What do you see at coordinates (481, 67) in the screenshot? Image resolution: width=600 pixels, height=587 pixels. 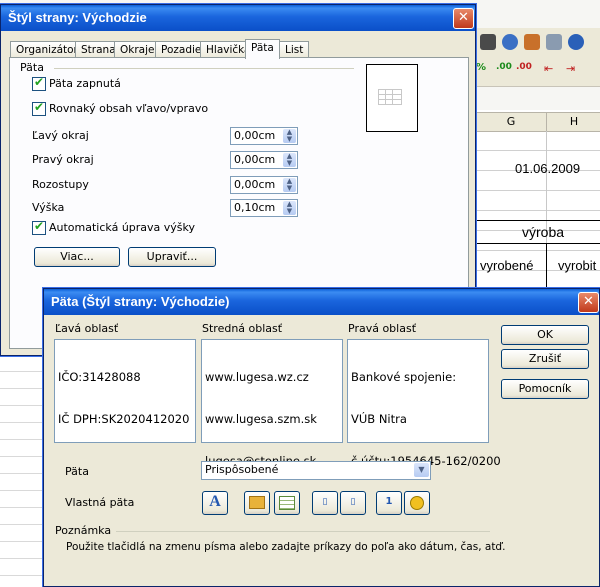 I see `percent-icon: %` at bounding box center [481, 67].